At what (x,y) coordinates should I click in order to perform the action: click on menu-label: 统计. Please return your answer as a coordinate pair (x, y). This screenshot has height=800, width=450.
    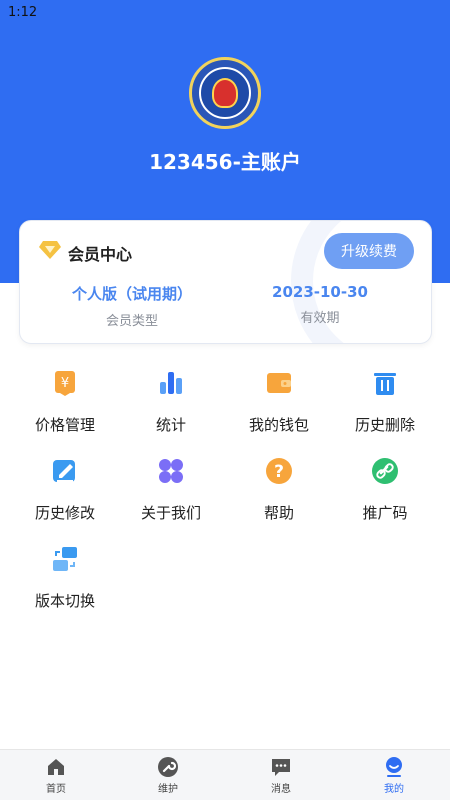
    Looking at the image, I should click on (170, 425).